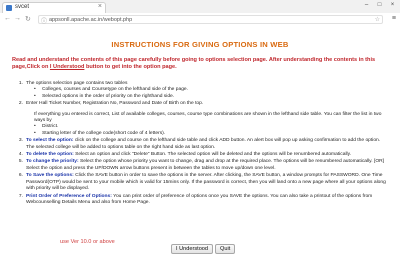  I want to click on step-label: To delete the option:, so click(50, 155).